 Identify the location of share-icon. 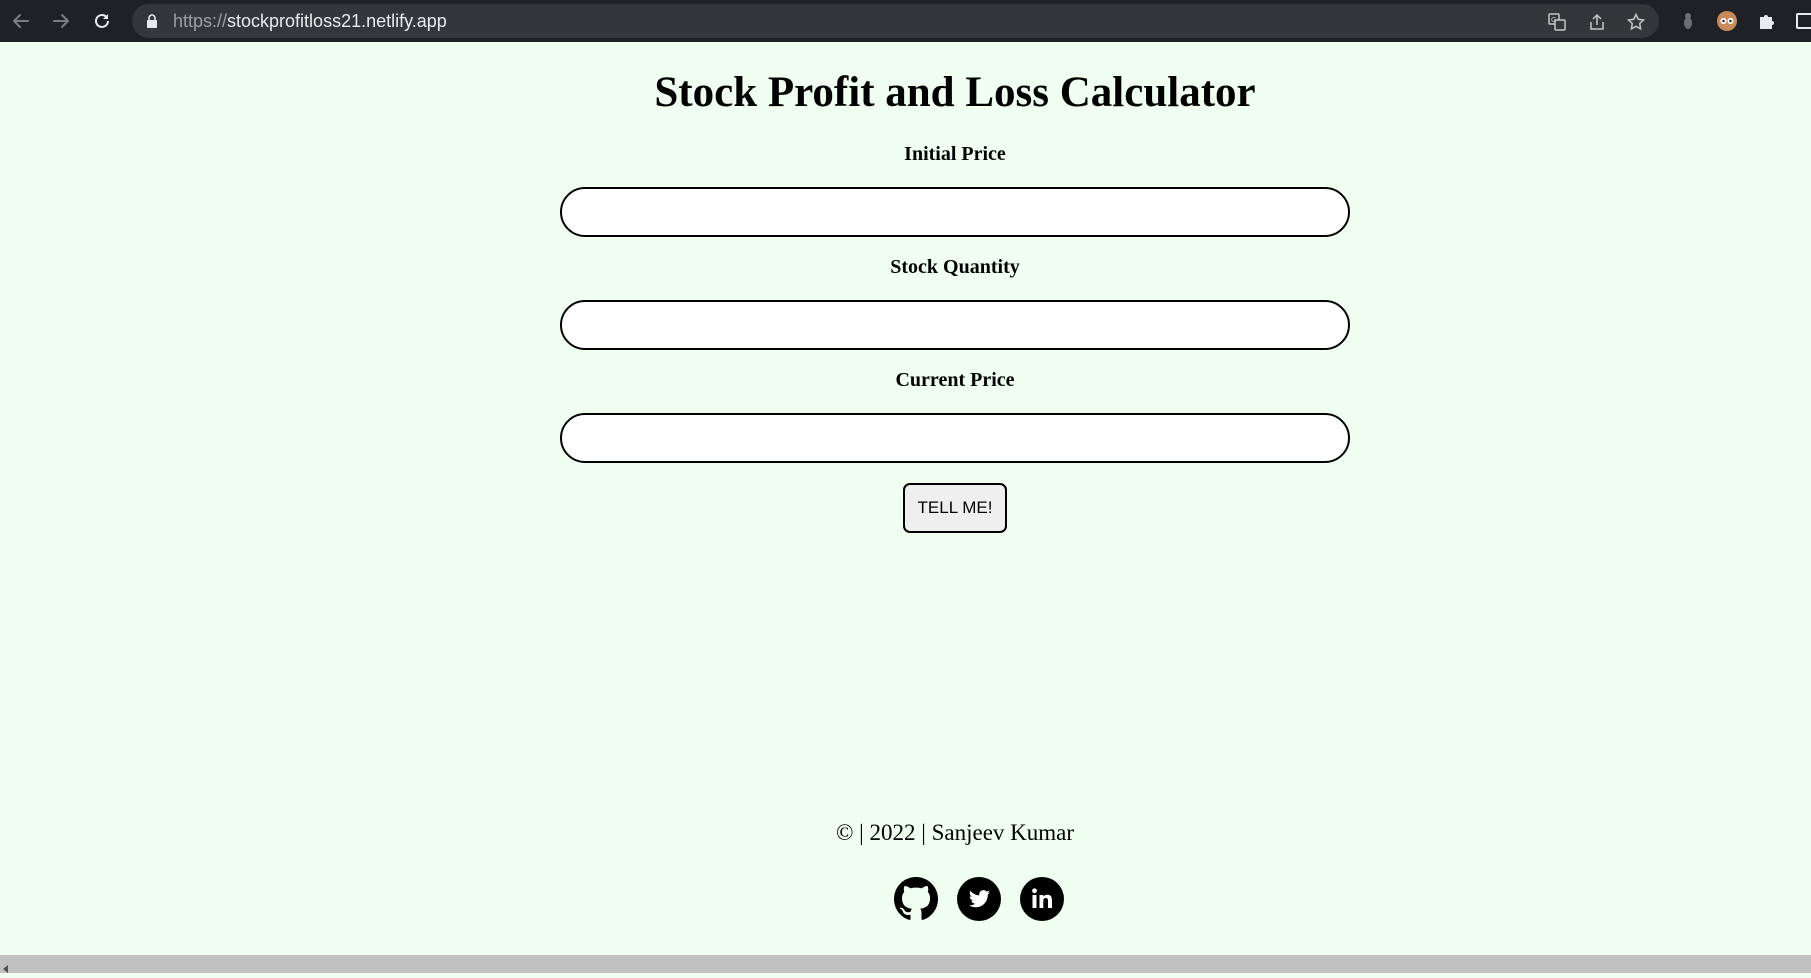
(1597, 22).